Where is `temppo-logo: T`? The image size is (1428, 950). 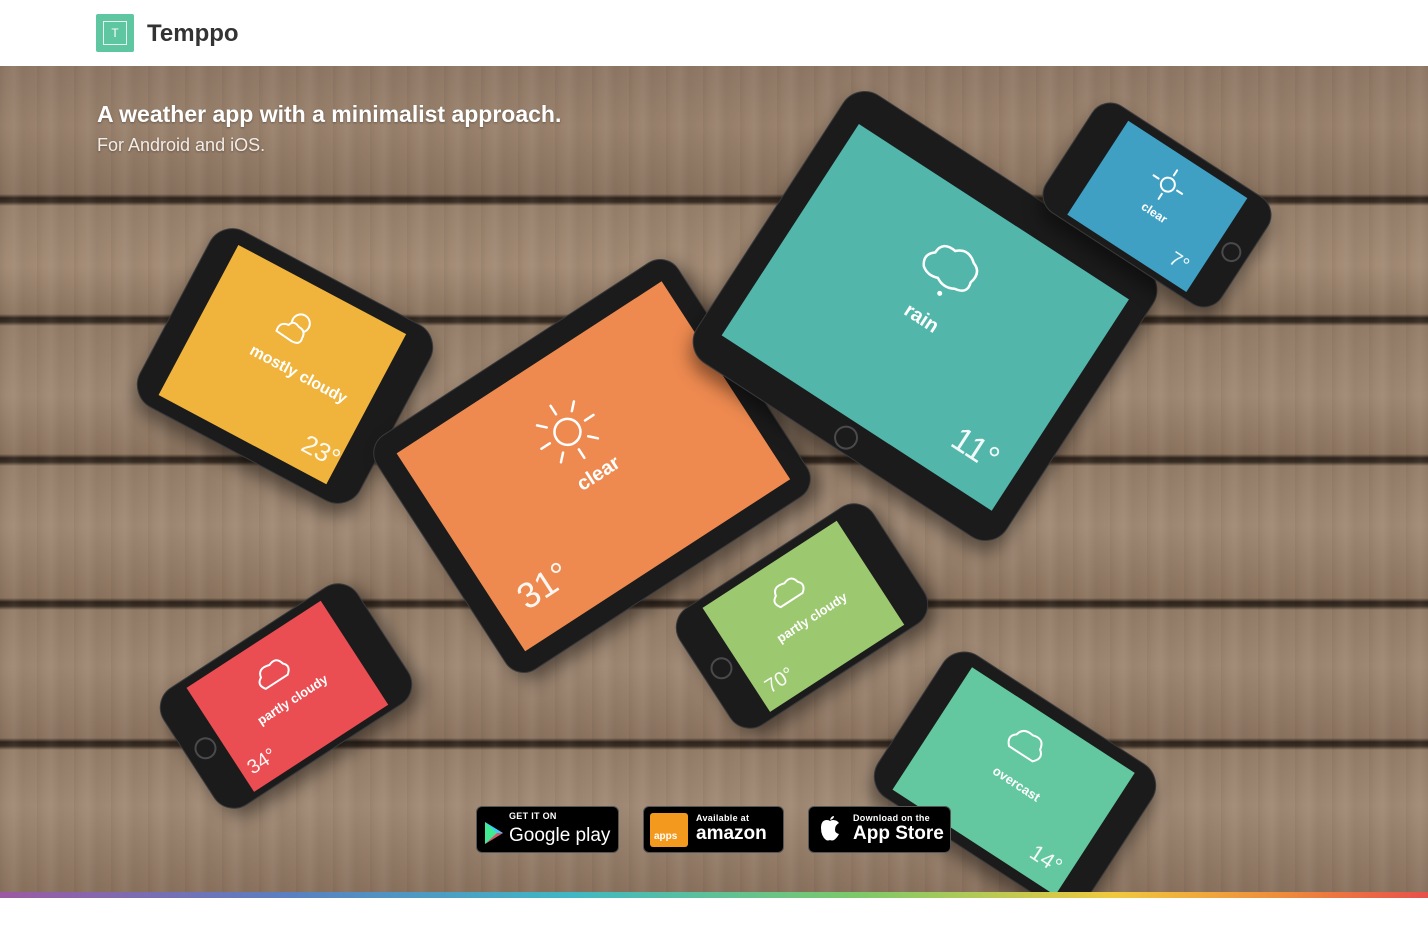
temppo-logo: T is located at coordinates (115, 33).